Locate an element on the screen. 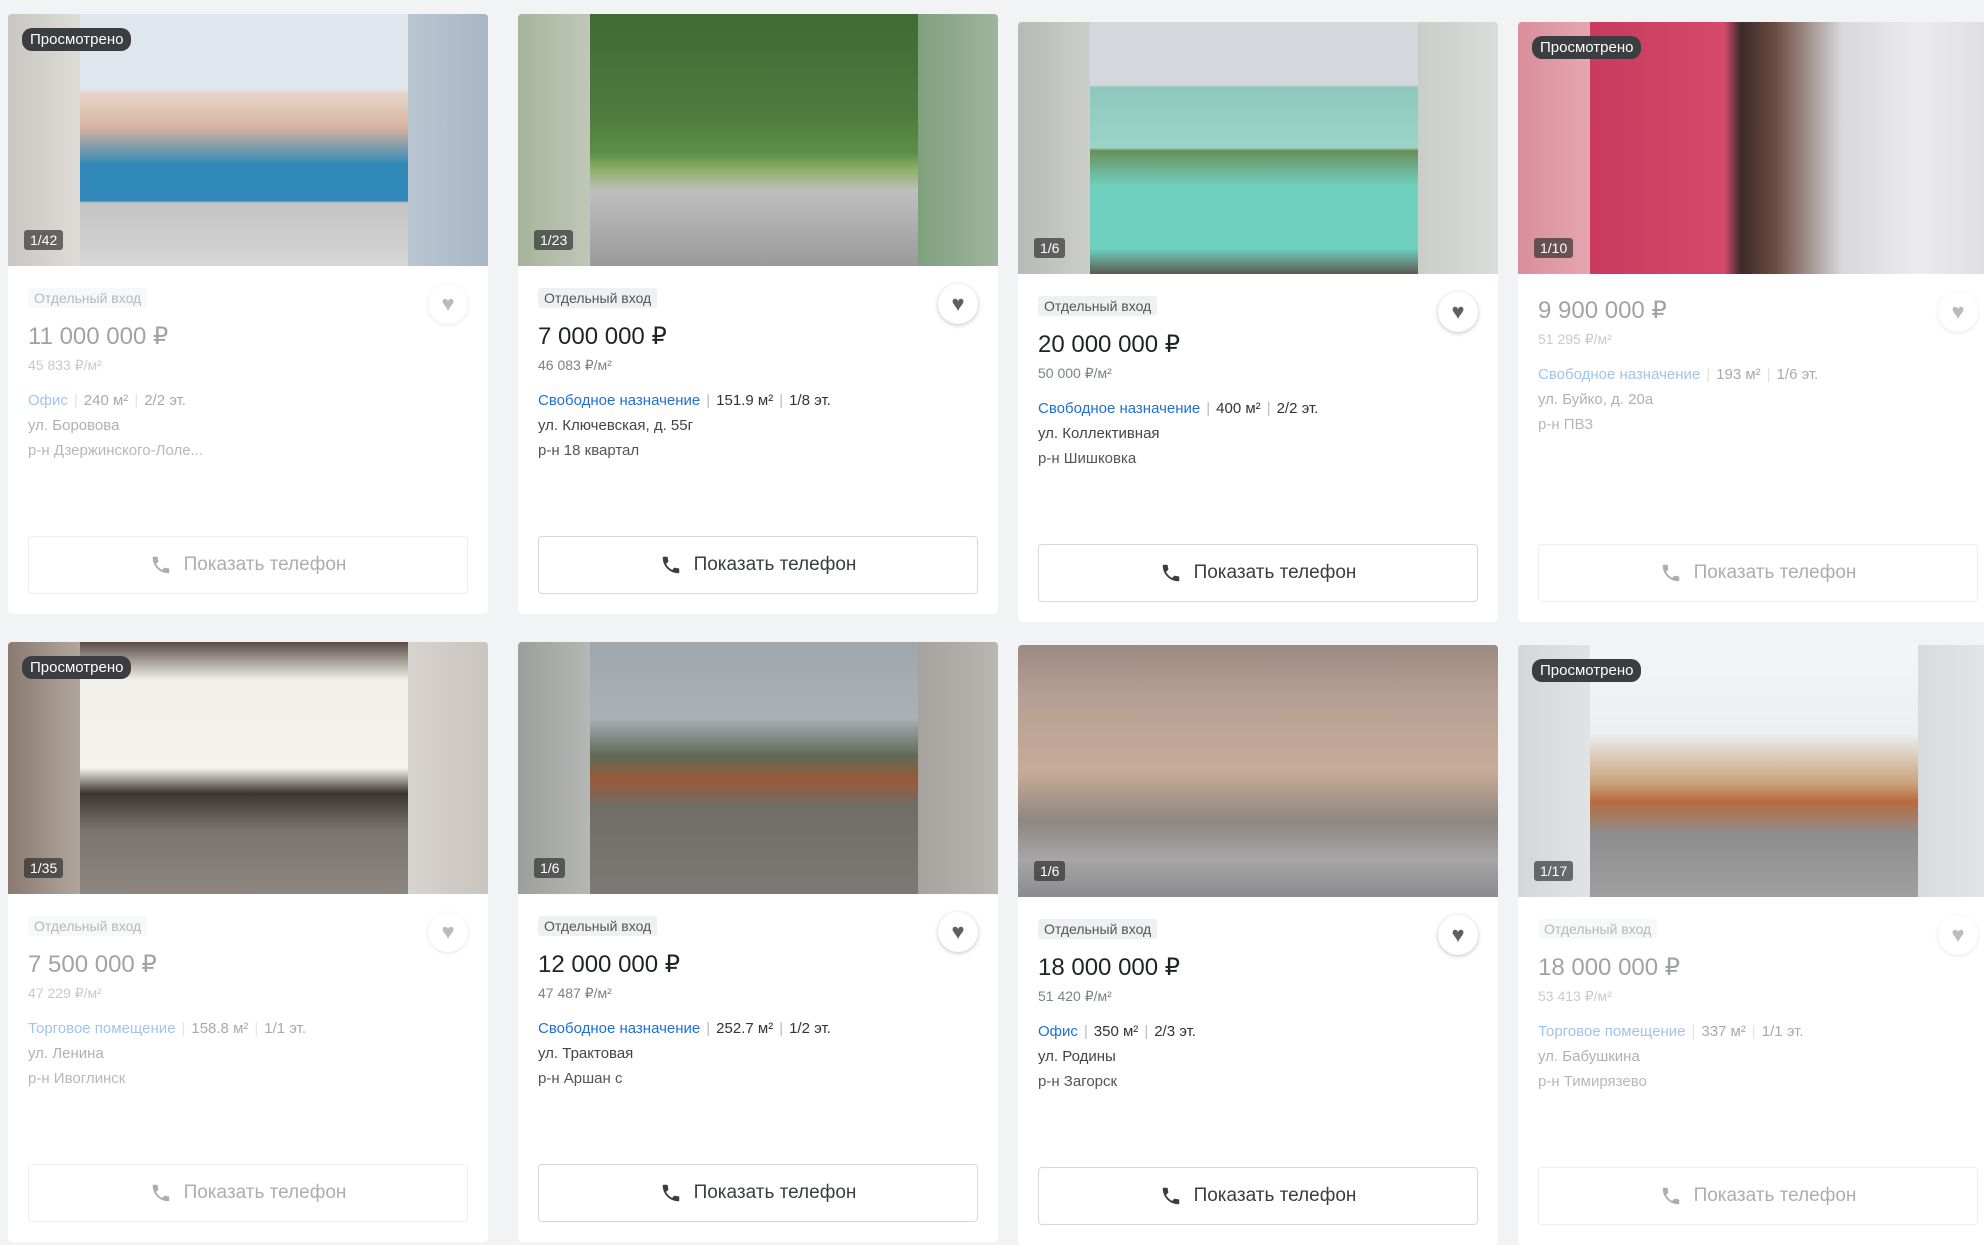 This screenshot has height=1245, width=1984. district: р-н ПВЗ is located at coordinates (1566, 424).